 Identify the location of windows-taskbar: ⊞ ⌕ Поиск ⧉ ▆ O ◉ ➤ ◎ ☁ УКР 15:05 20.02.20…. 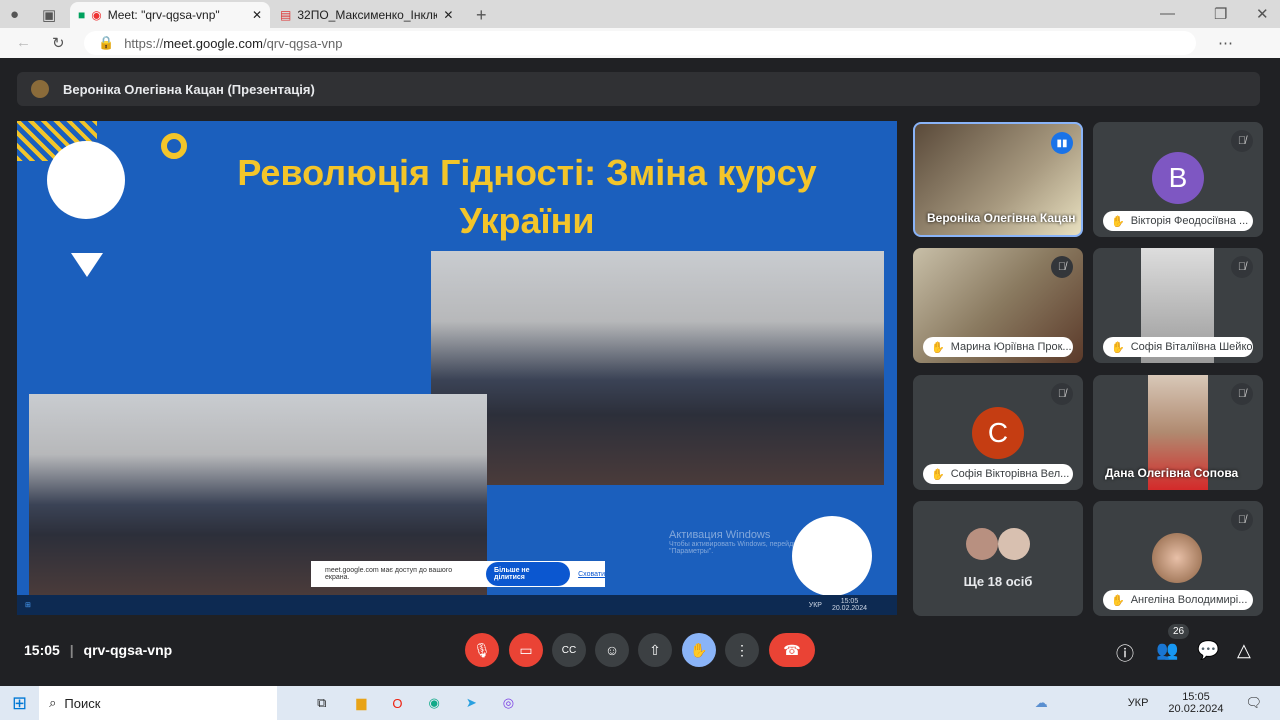
(640, 703).